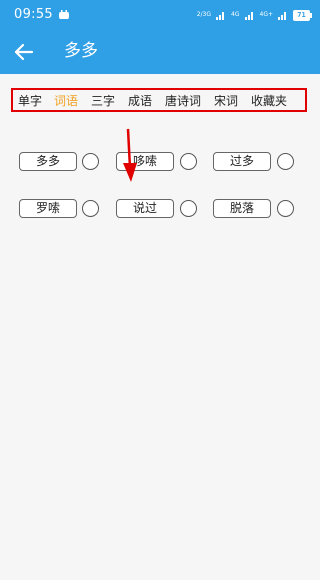  What do you see at coordinates (145, 208) in the screenshot?
I see `word-button: 说过` at bounding box center [145, 208].